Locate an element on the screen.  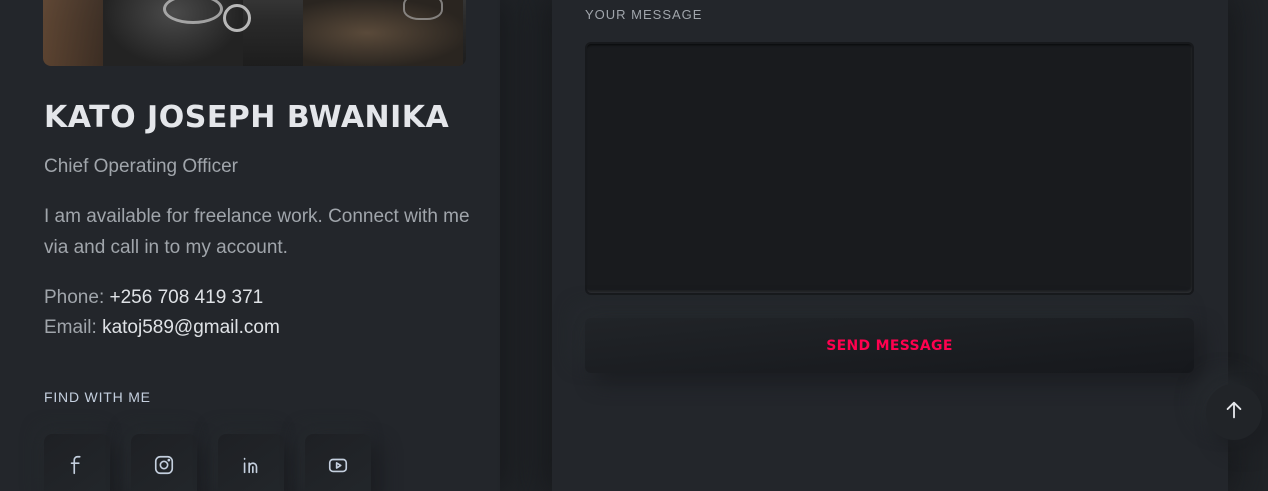
email-line: Email: katoj589@gmail.com is located at coordinates (162, 328).